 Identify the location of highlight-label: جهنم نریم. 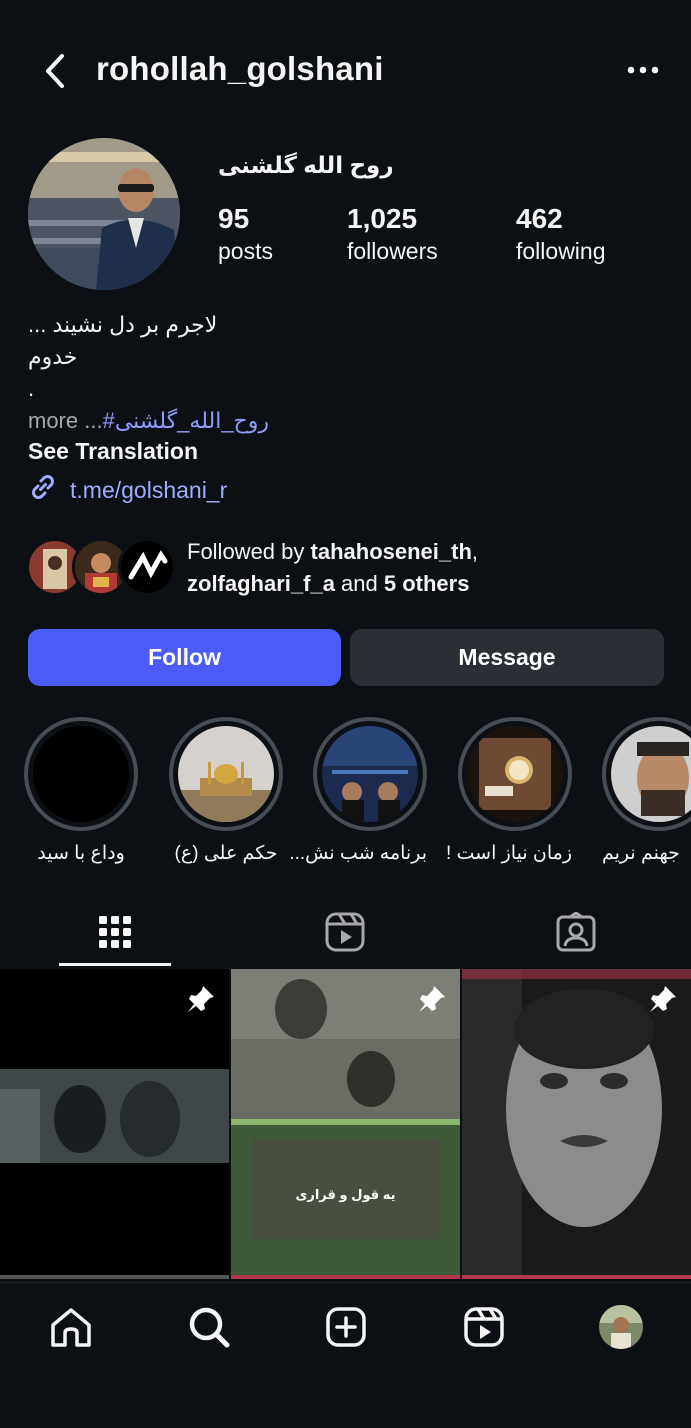
(641, 853).